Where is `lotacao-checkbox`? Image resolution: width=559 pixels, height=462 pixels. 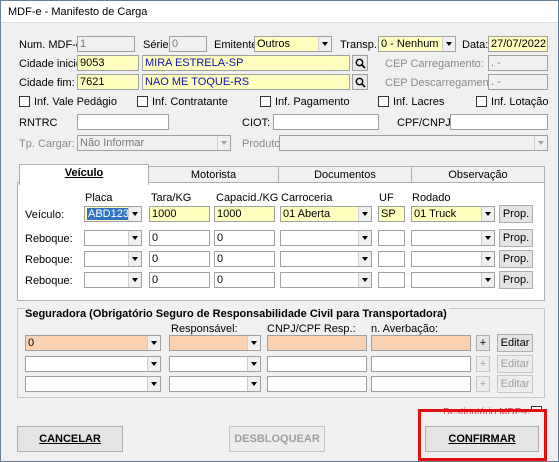
lotacao-checkbox is located at coordinates (481, 101).